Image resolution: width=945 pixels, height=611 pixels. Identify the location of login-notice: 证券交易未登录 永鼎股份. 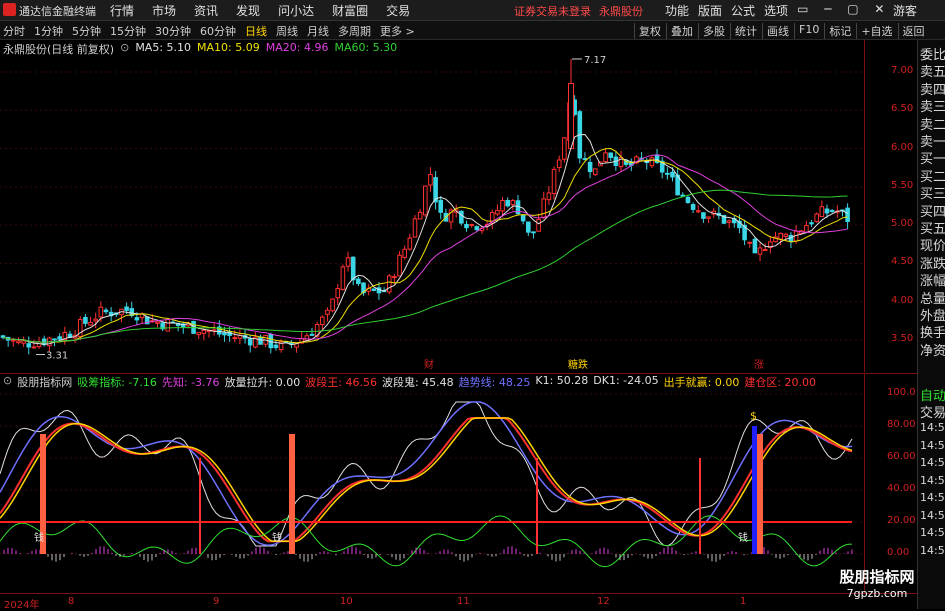
(578, 11).